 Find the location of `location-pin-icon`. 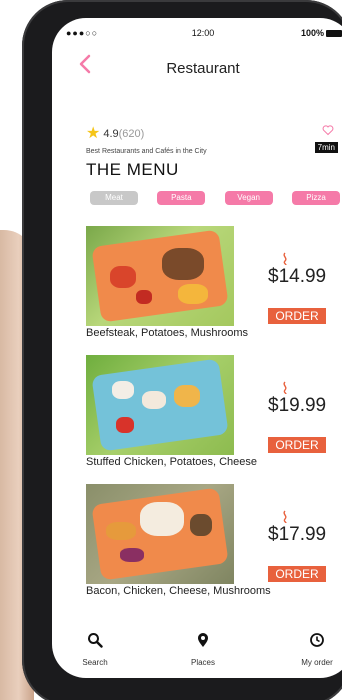

location-pin-icon is located at coordinates (203, 640).